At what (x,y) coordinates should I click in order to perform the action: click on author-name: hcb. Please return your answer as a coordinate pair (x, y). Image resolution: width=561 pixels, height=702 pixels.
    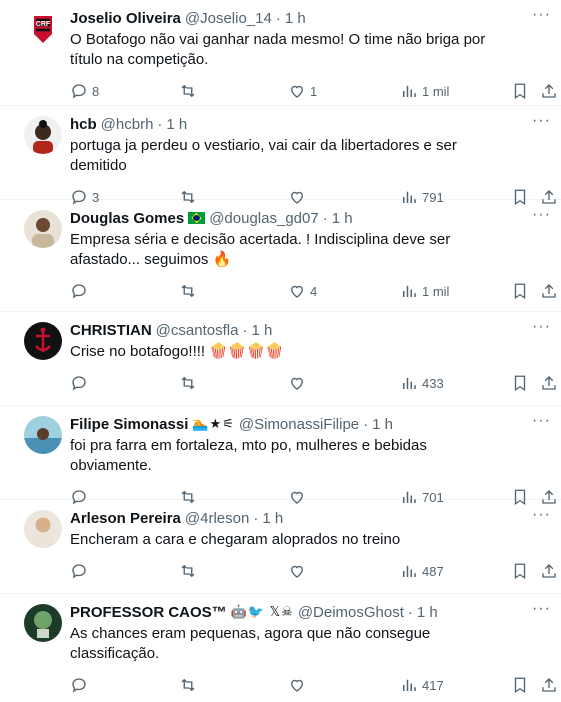
    Looking at the image, I should click on (83, 124).